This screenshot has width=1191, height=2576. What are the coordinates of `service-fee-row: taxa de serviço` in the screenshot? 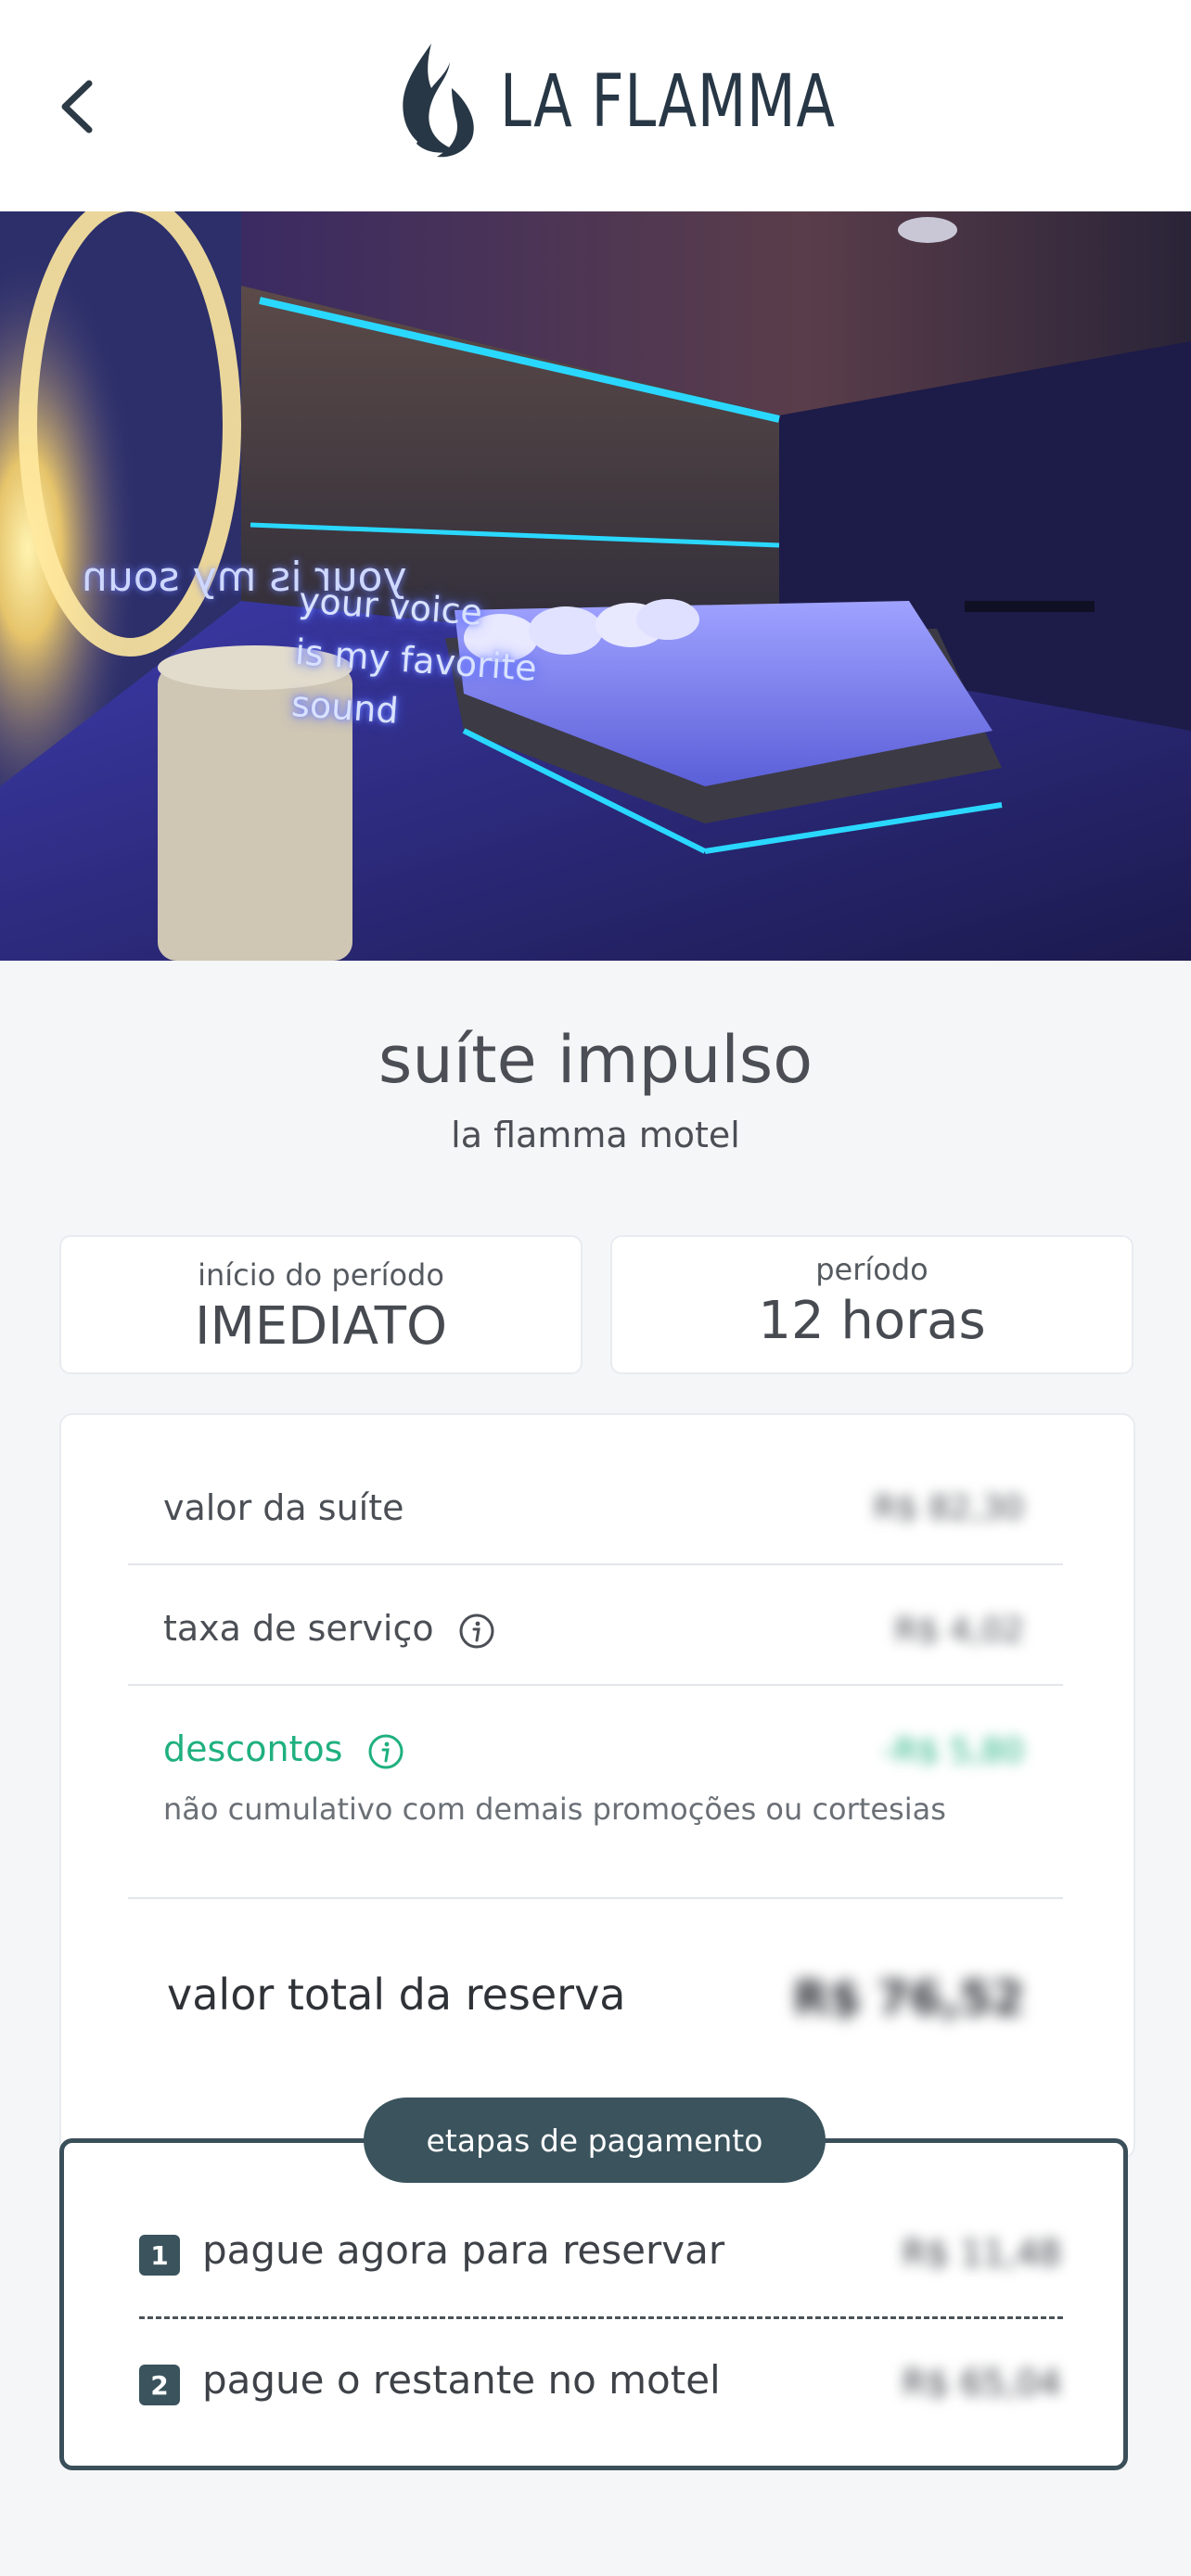 It's located at (329, 1629).